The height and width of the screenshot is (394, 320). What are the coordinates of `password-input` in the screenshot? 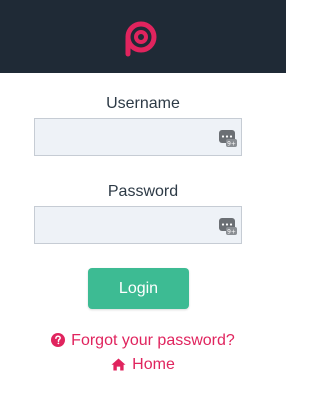 It's located at (138, 225).